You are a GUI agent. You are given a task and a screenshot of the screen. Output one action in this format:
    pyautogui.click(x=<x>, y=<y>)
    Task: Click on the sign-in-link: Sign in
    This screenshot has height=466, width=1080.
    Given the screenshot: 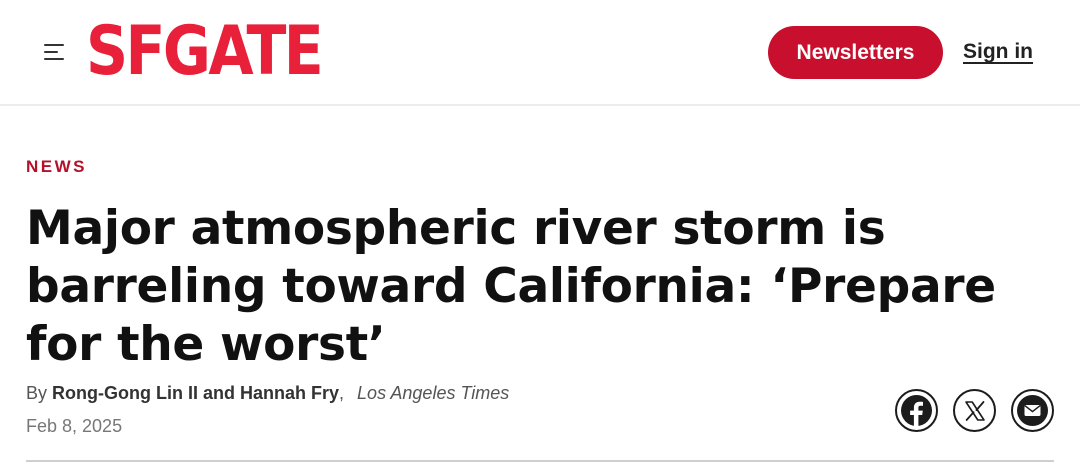 What is the action you would take?
    pyautogui.click(x=998, y=52)
    